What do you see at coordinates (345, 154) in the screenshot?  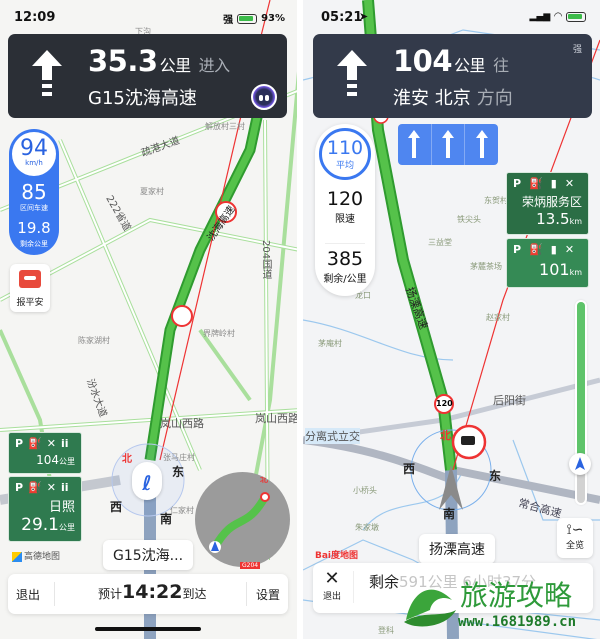 I see `average-speed: 110 平均` at bounding box center [345, 154].